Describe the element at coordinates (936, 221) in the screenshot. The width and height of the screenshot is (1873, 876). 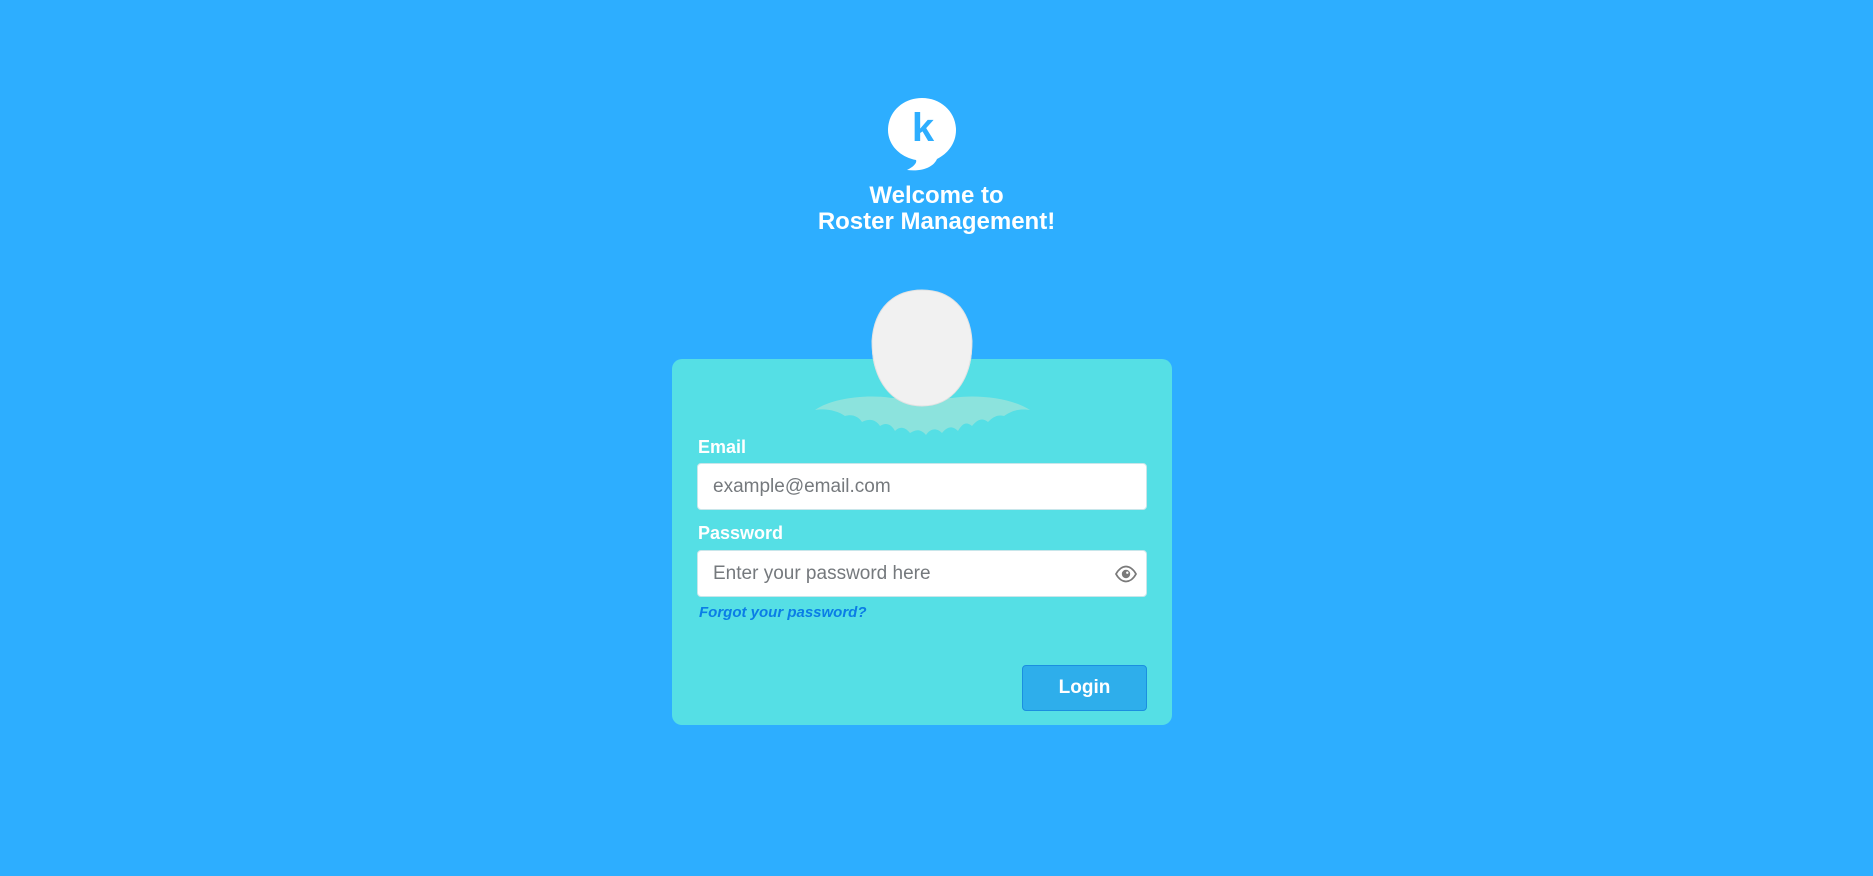
I see `title-line-2: Roster Management!` at that location.